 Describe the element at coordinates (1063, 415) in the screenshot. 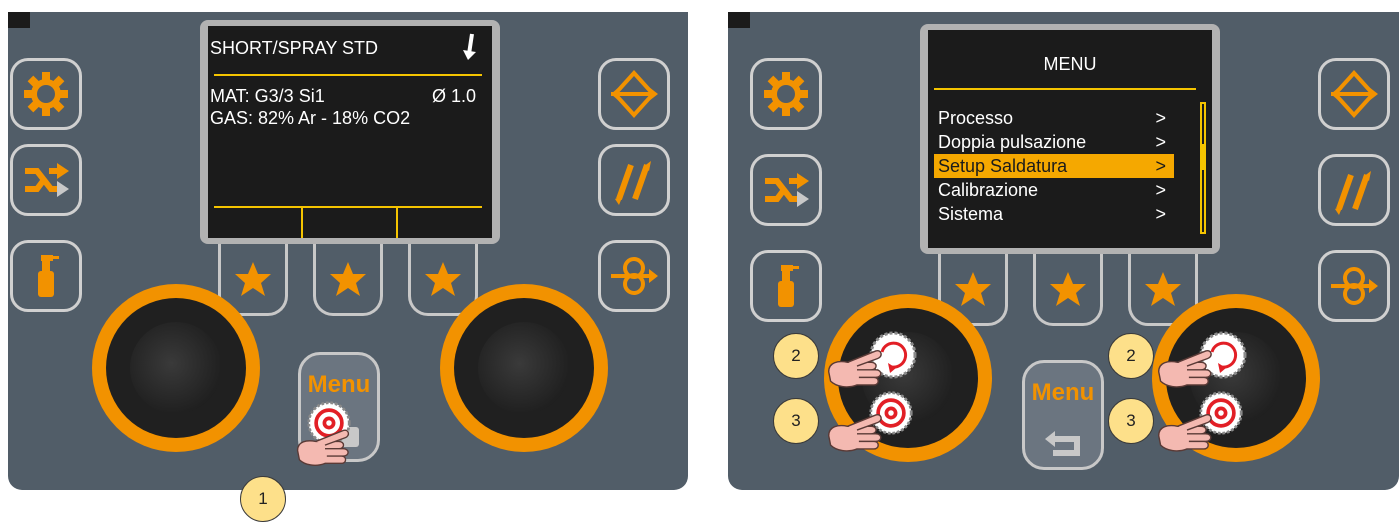

I see `menu-button: Menu` at that location.